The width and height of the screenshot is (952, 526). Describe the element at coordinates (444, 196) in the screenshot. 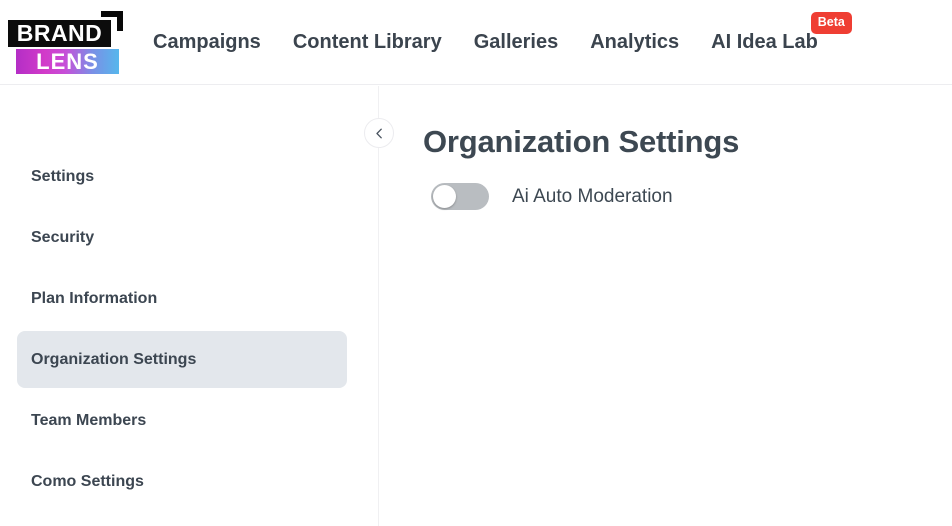

I see `toggle-knob` at that location.